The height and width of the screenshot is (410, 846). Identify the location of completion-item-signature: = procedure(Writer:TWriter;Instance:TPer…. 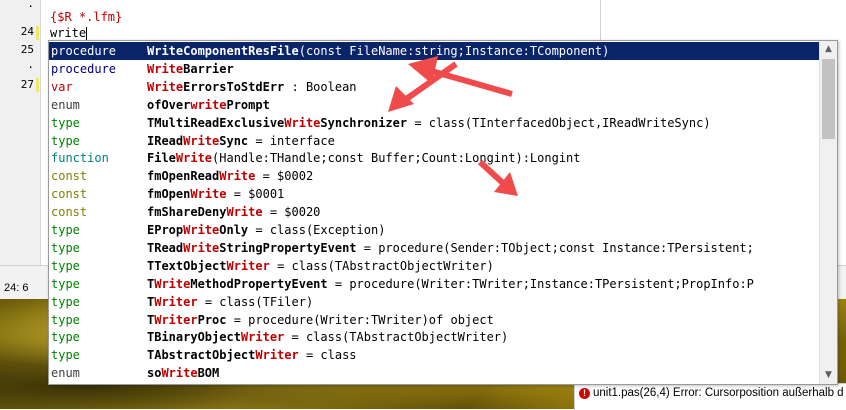
(540, 283).